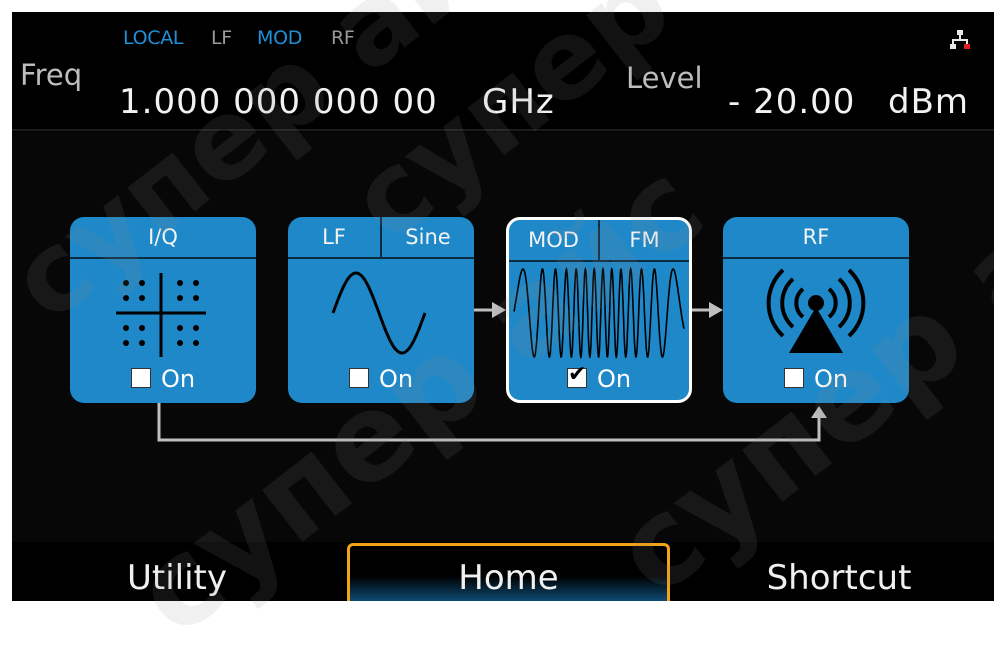 This screenshot has height=663, width=994. What do you see at coordinates (839, 578) in the screenshot?
I see `shortcut-softkey: Shortcut` at bounding box center [839, 578].